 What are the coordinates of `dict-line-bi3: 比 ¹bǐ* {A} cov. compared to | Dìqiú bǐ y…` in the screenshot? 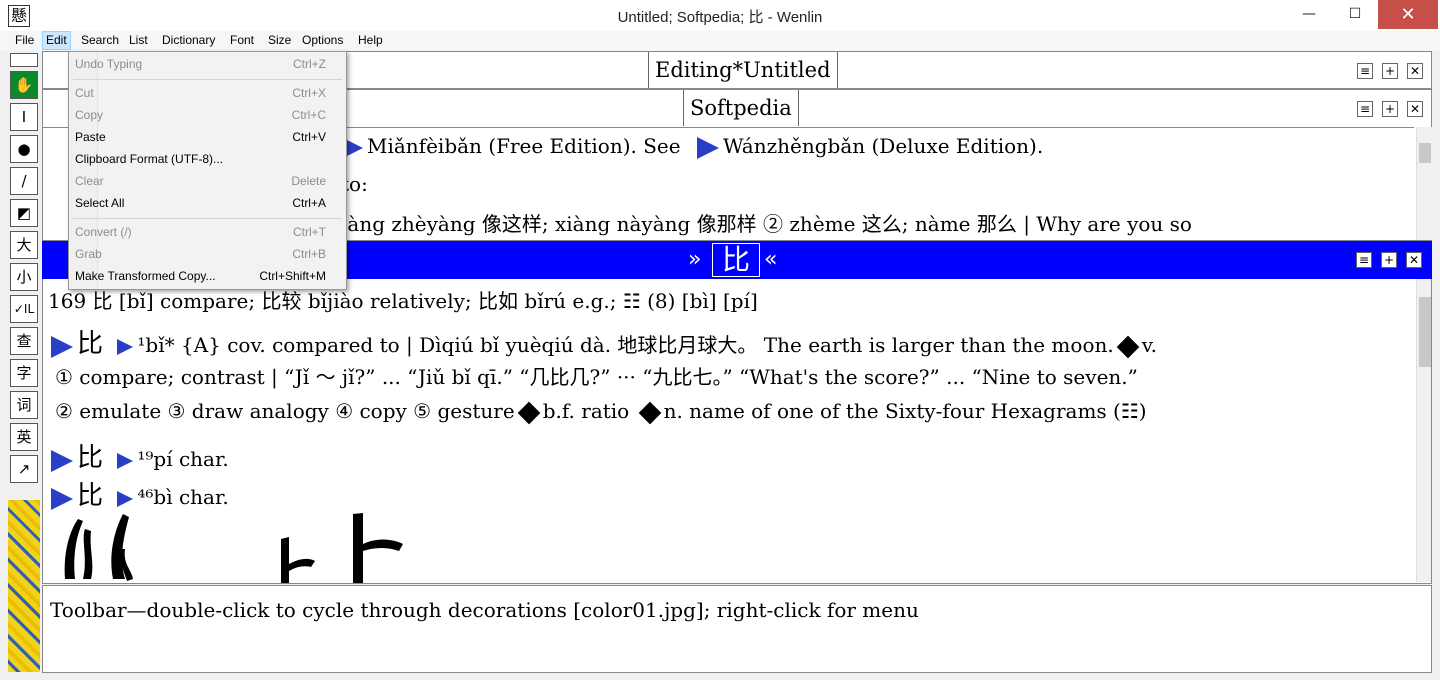 It's located at (604, 341).